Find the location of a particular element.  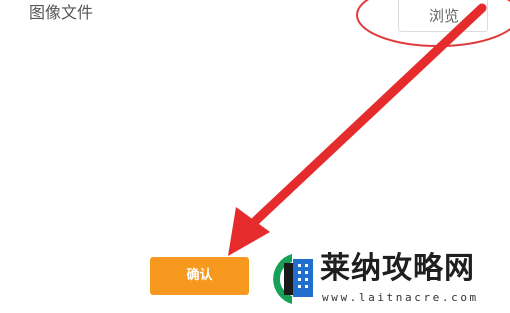

watermark-site-url: www.laitnacre.com is located at coordinates (400, 297).